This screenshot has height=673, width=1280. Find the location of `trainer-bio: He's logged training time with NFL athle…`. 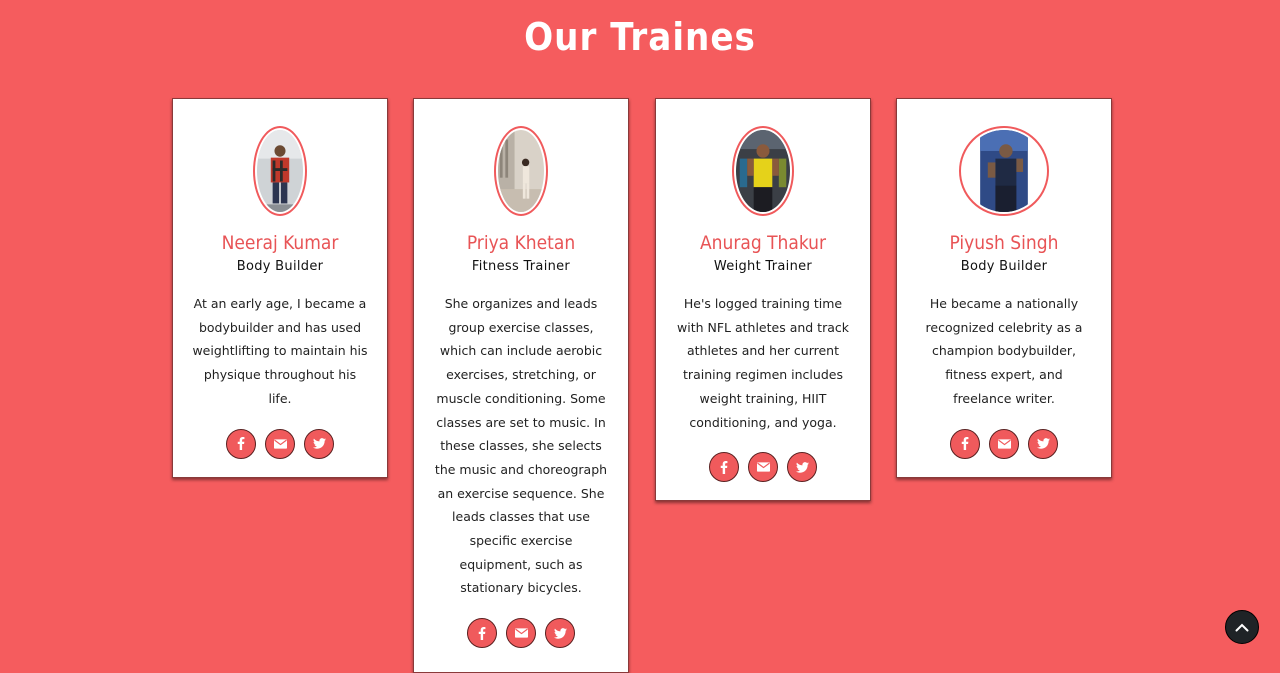

trainer-bio: He's logged training time with NFL athle… is located at coordinates (763, 363).